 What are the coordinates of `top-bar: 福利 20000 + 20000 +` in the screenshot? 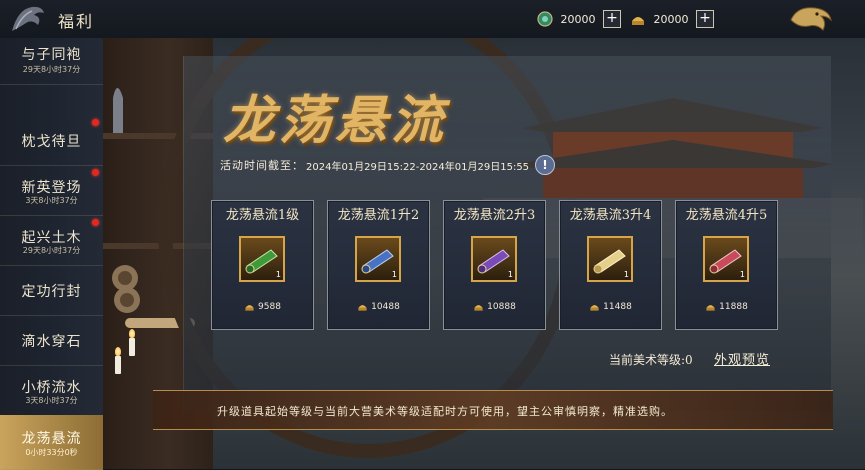 It's located at (432, 19).